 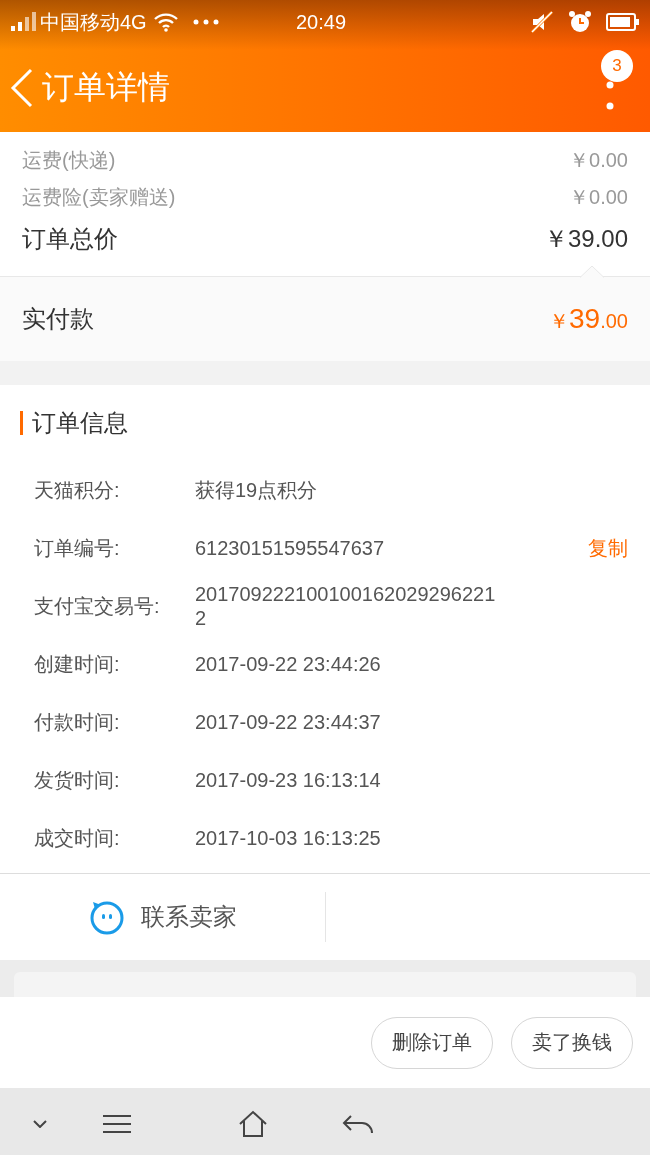 What do you see at coordinates (80, 423) in the screenshot?
I see `section-title: 订单信息` at bounding box center [80, 423].